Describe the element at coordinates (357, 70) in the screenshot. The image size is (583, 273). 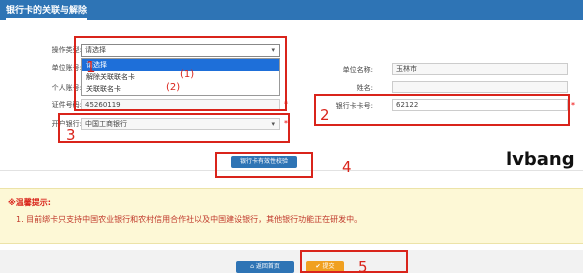
I see `unit-name-label: 单位名称:` at that location.